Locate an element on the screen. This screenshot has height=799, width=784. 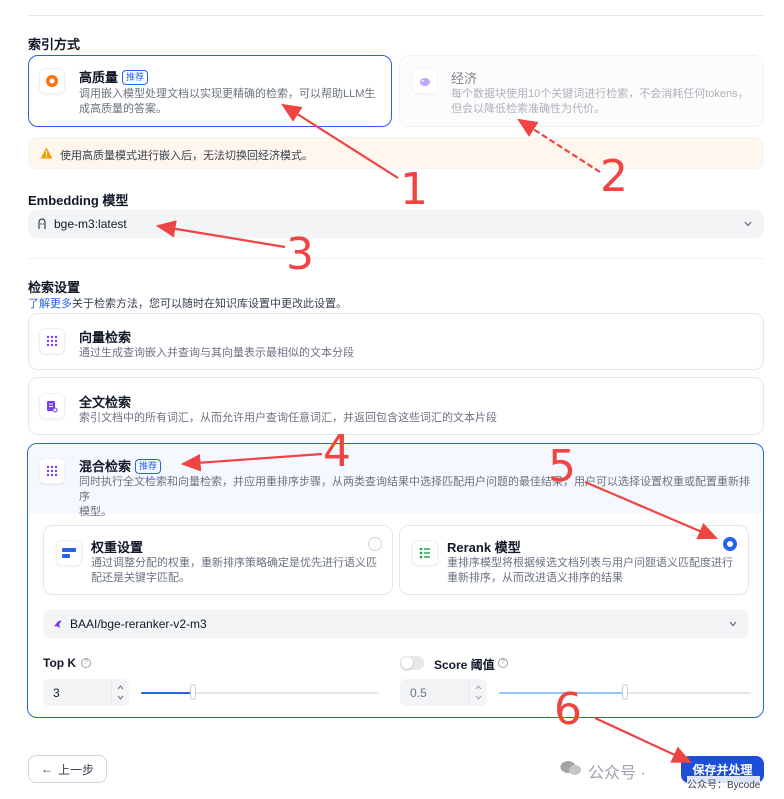
vector-search-option: 向量检索 通过生成查询嵌入并查询与其向量表示最相似的文本分段 is located at coordinates (396, 341).